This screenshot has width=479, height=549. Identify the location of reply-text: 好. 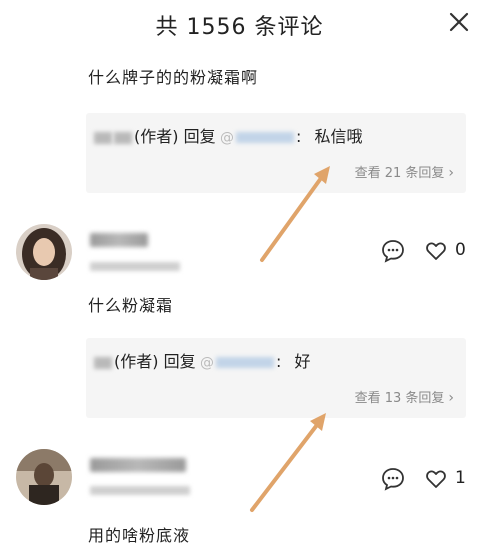
(302, 361).